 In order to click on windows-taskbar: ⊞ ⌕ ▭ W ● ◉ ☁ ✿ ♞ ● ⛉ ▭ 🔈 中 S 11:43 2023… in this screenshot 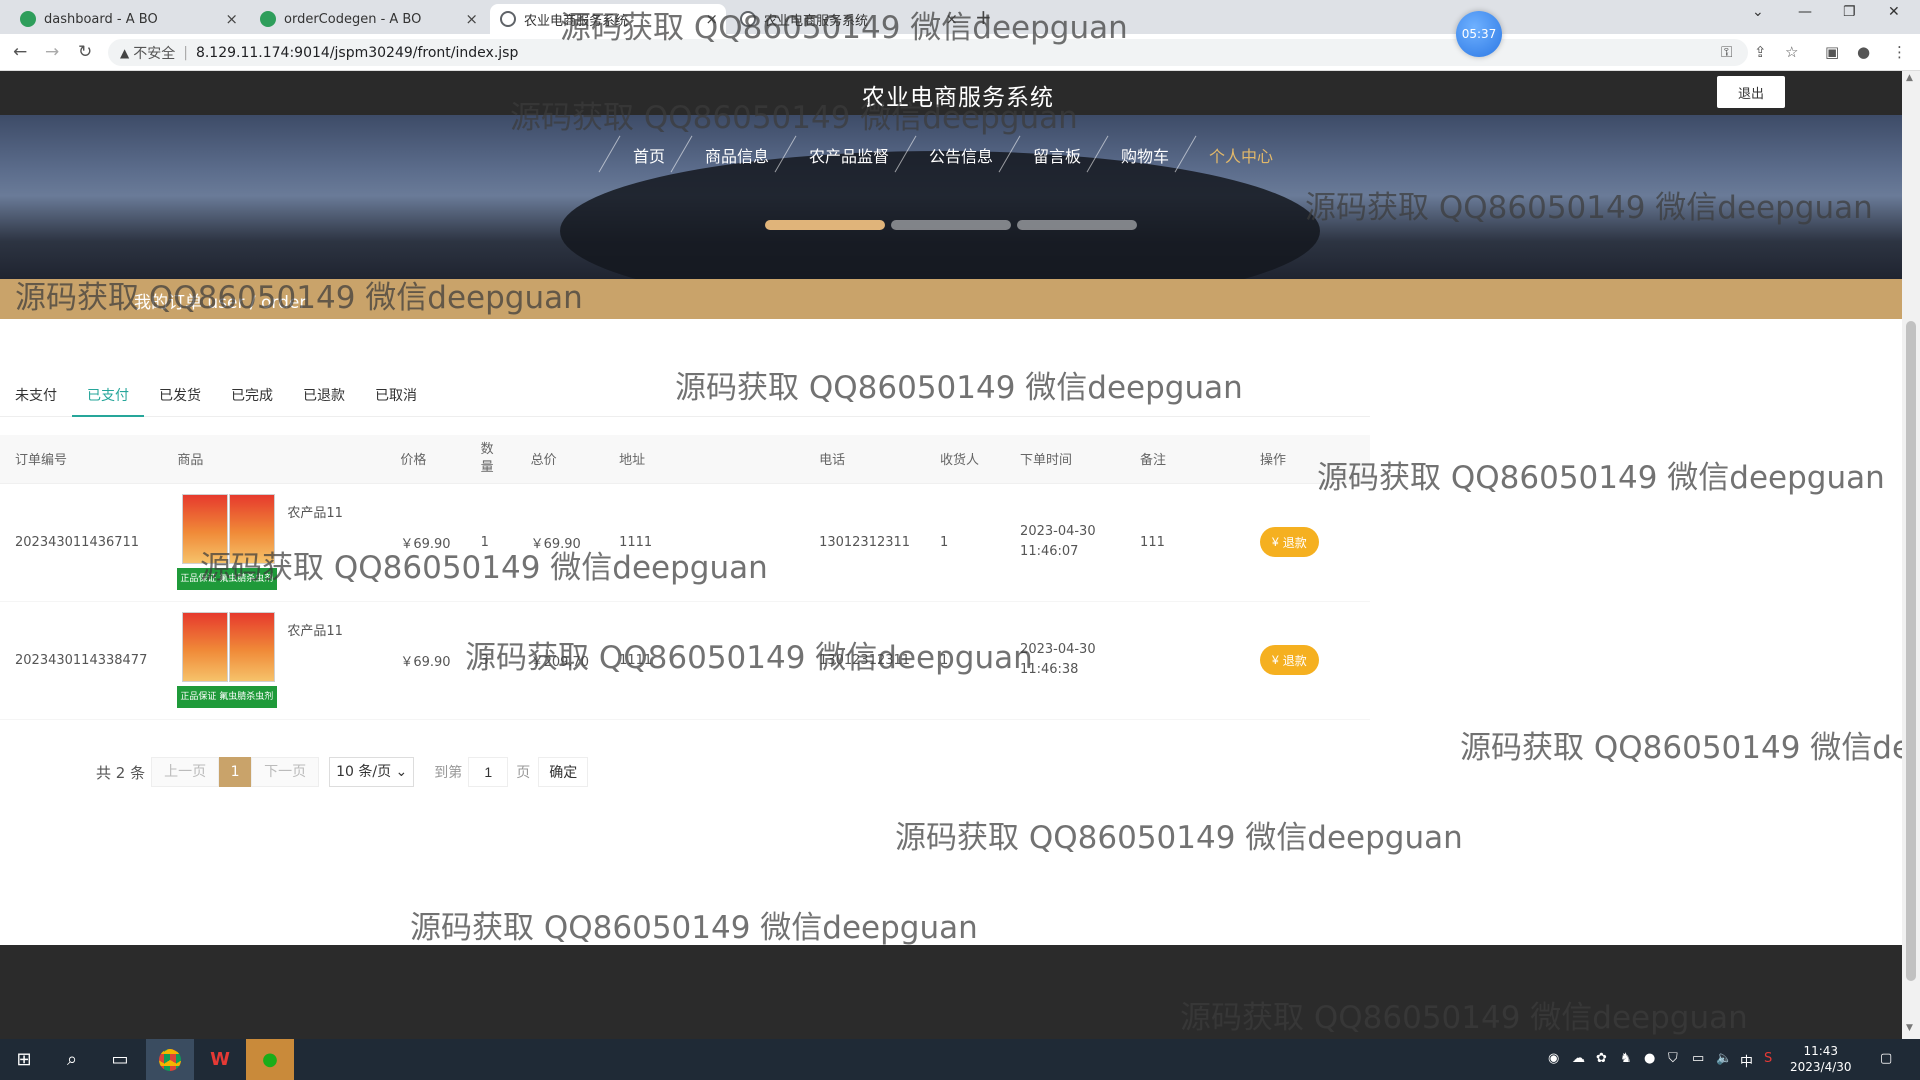, I will do `click(960, 1059)`.